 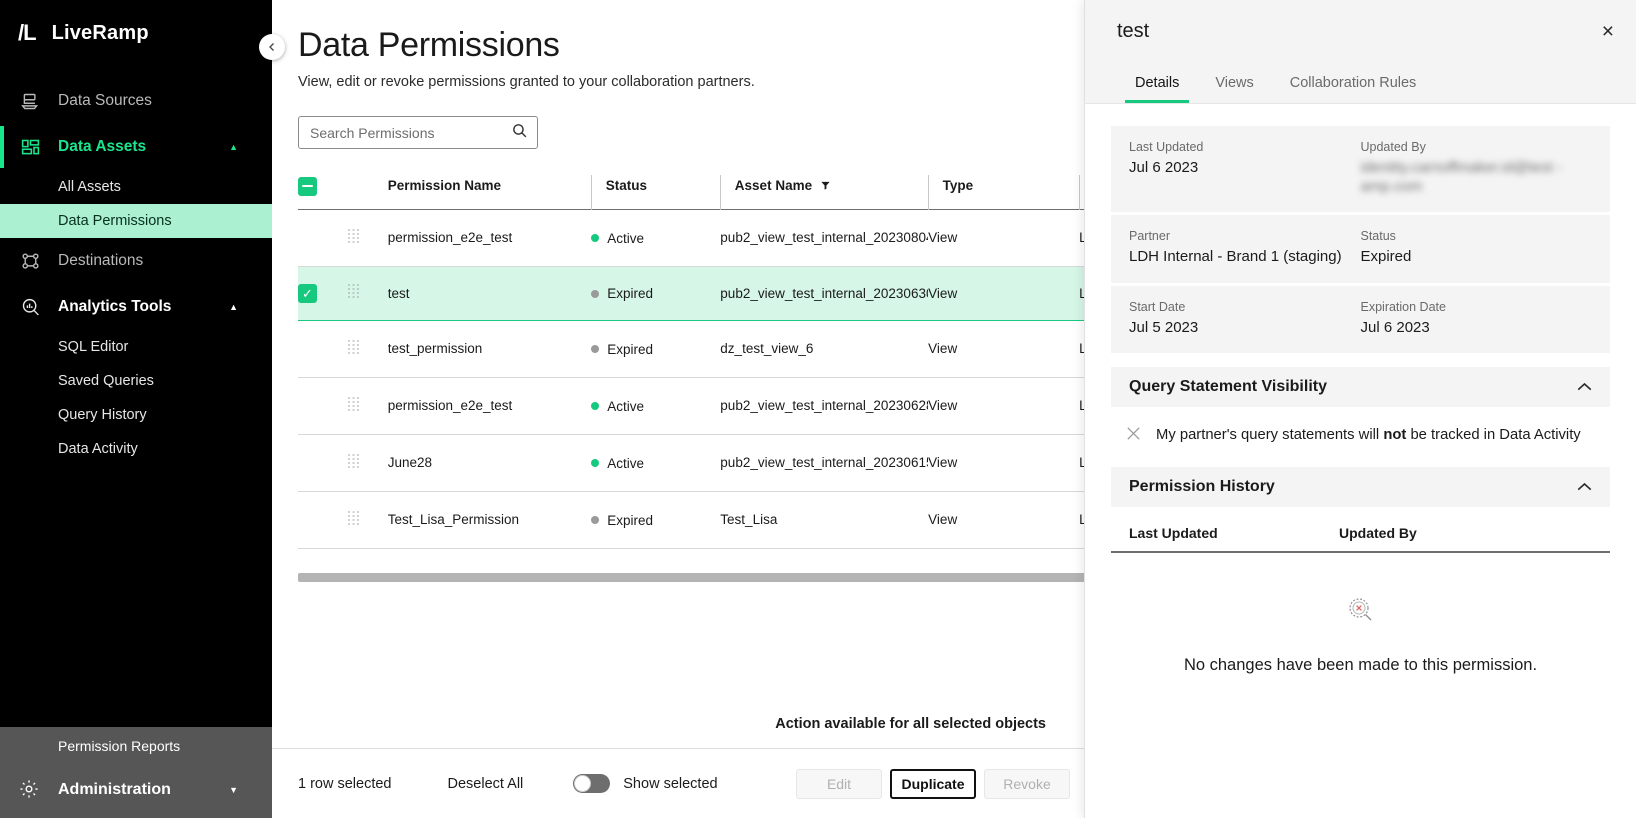 What do you see at coordinates (136, 415) in the screenshot?
I see `sidebar-item-query-history: Query History` at bounding box center [136, 415].